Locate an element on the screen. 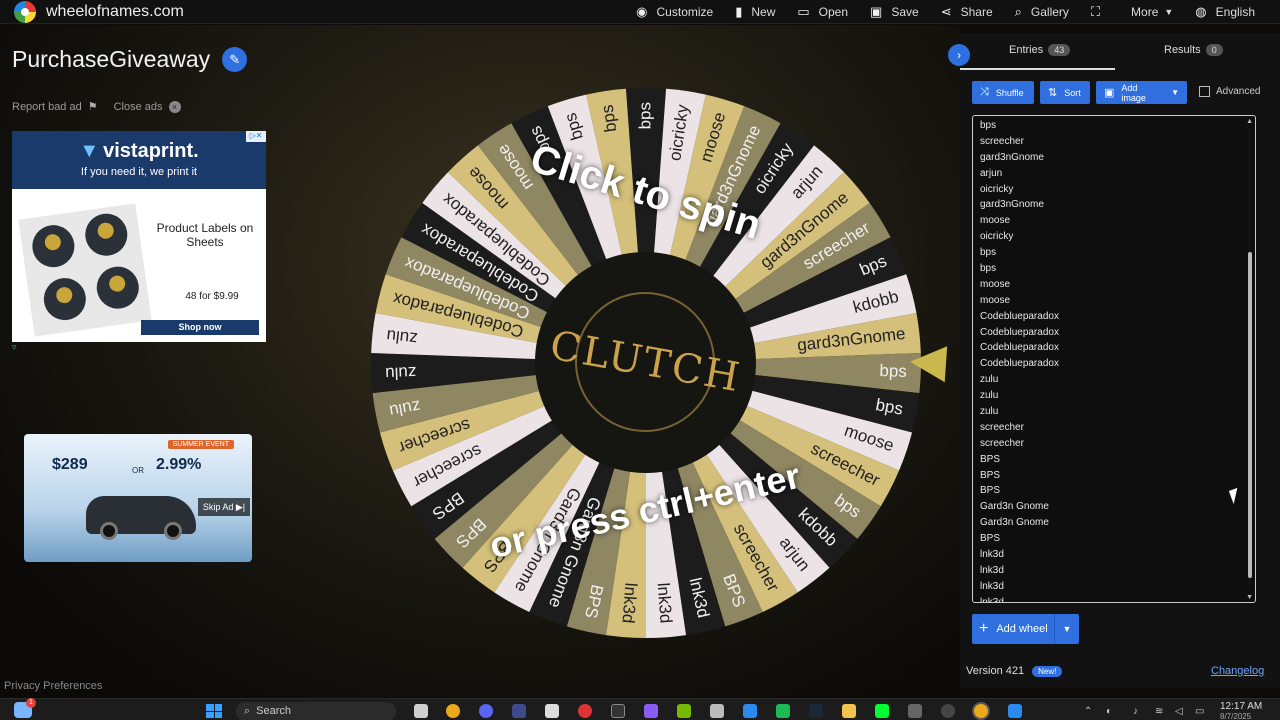 The height and width of the screenshot is (720, 1280). privacy-preferences-link: Privacy Preferences is located at coordinates (53, 686).